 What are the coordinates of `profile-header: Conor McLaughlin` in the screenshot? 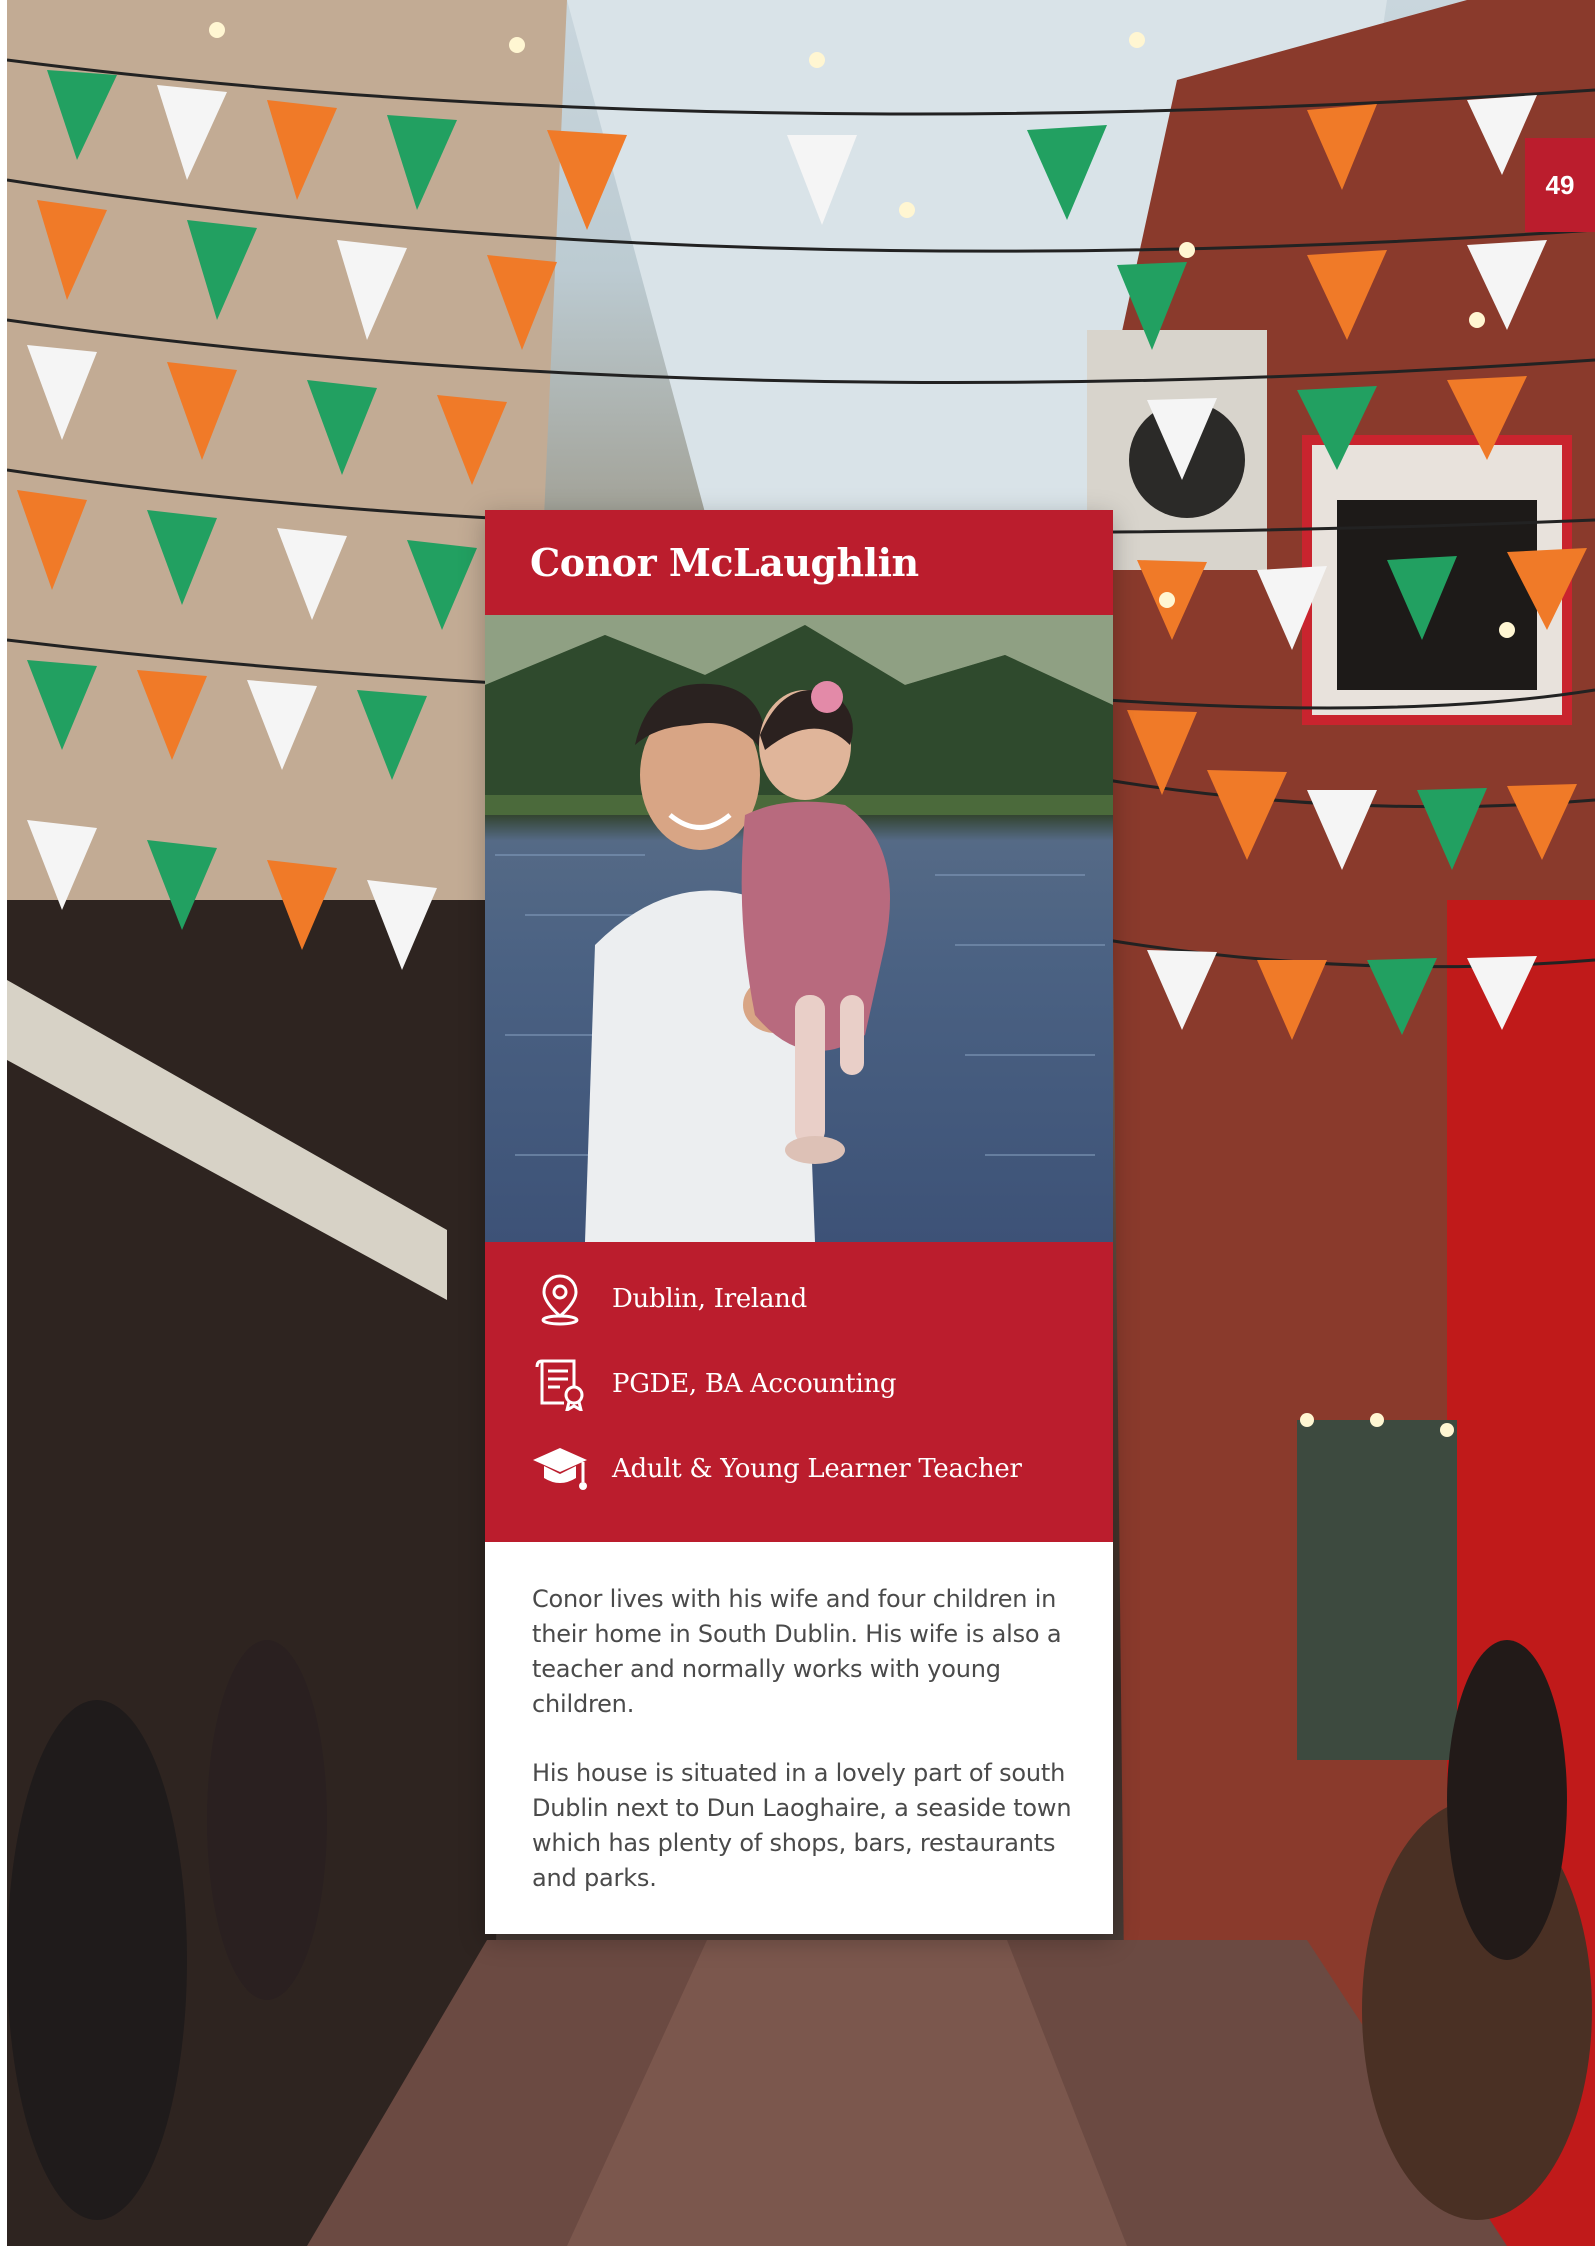 It's located at (799, 562).